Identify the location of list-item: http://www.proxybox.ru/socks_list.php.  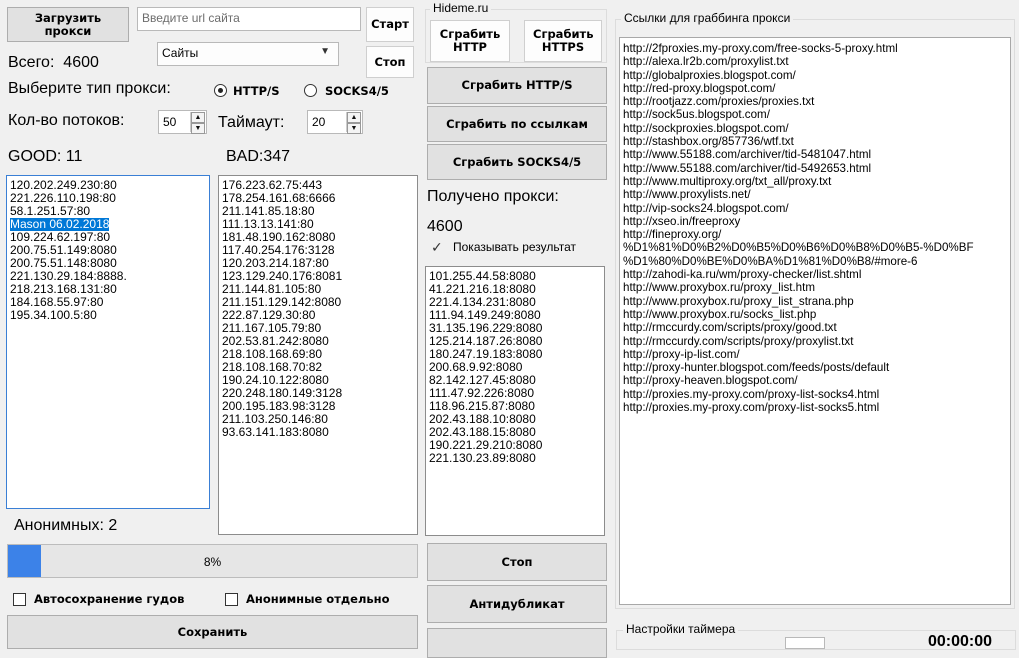
(815, 314).